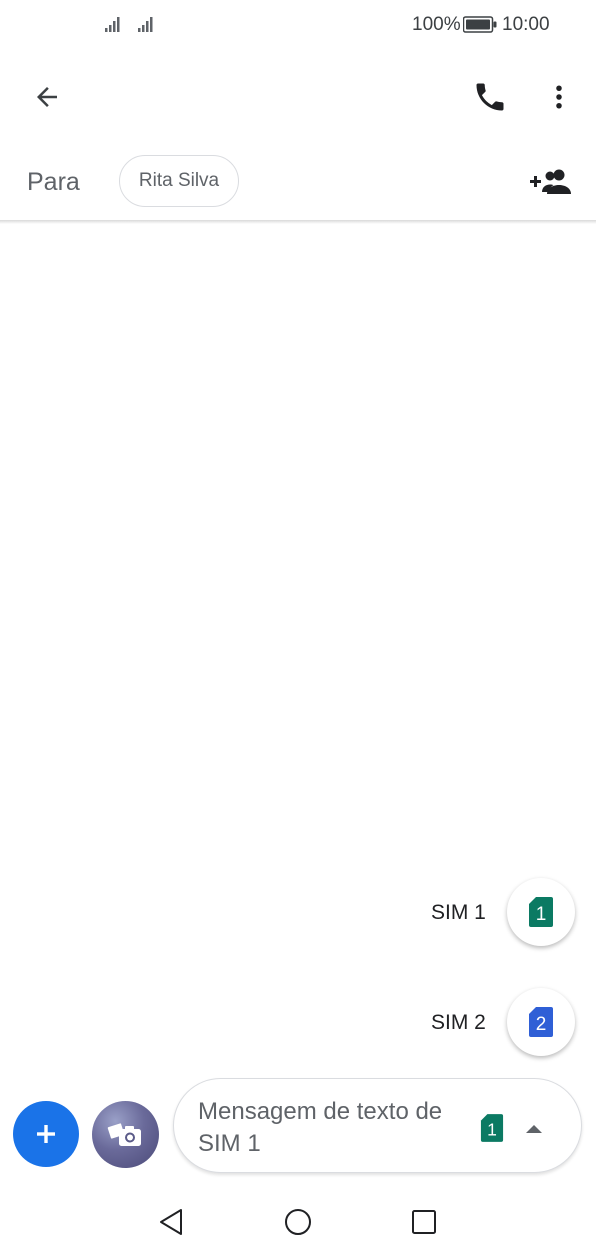 This screenshot has width=596, height=1260. I want to click on call-button, so click(490, 97).